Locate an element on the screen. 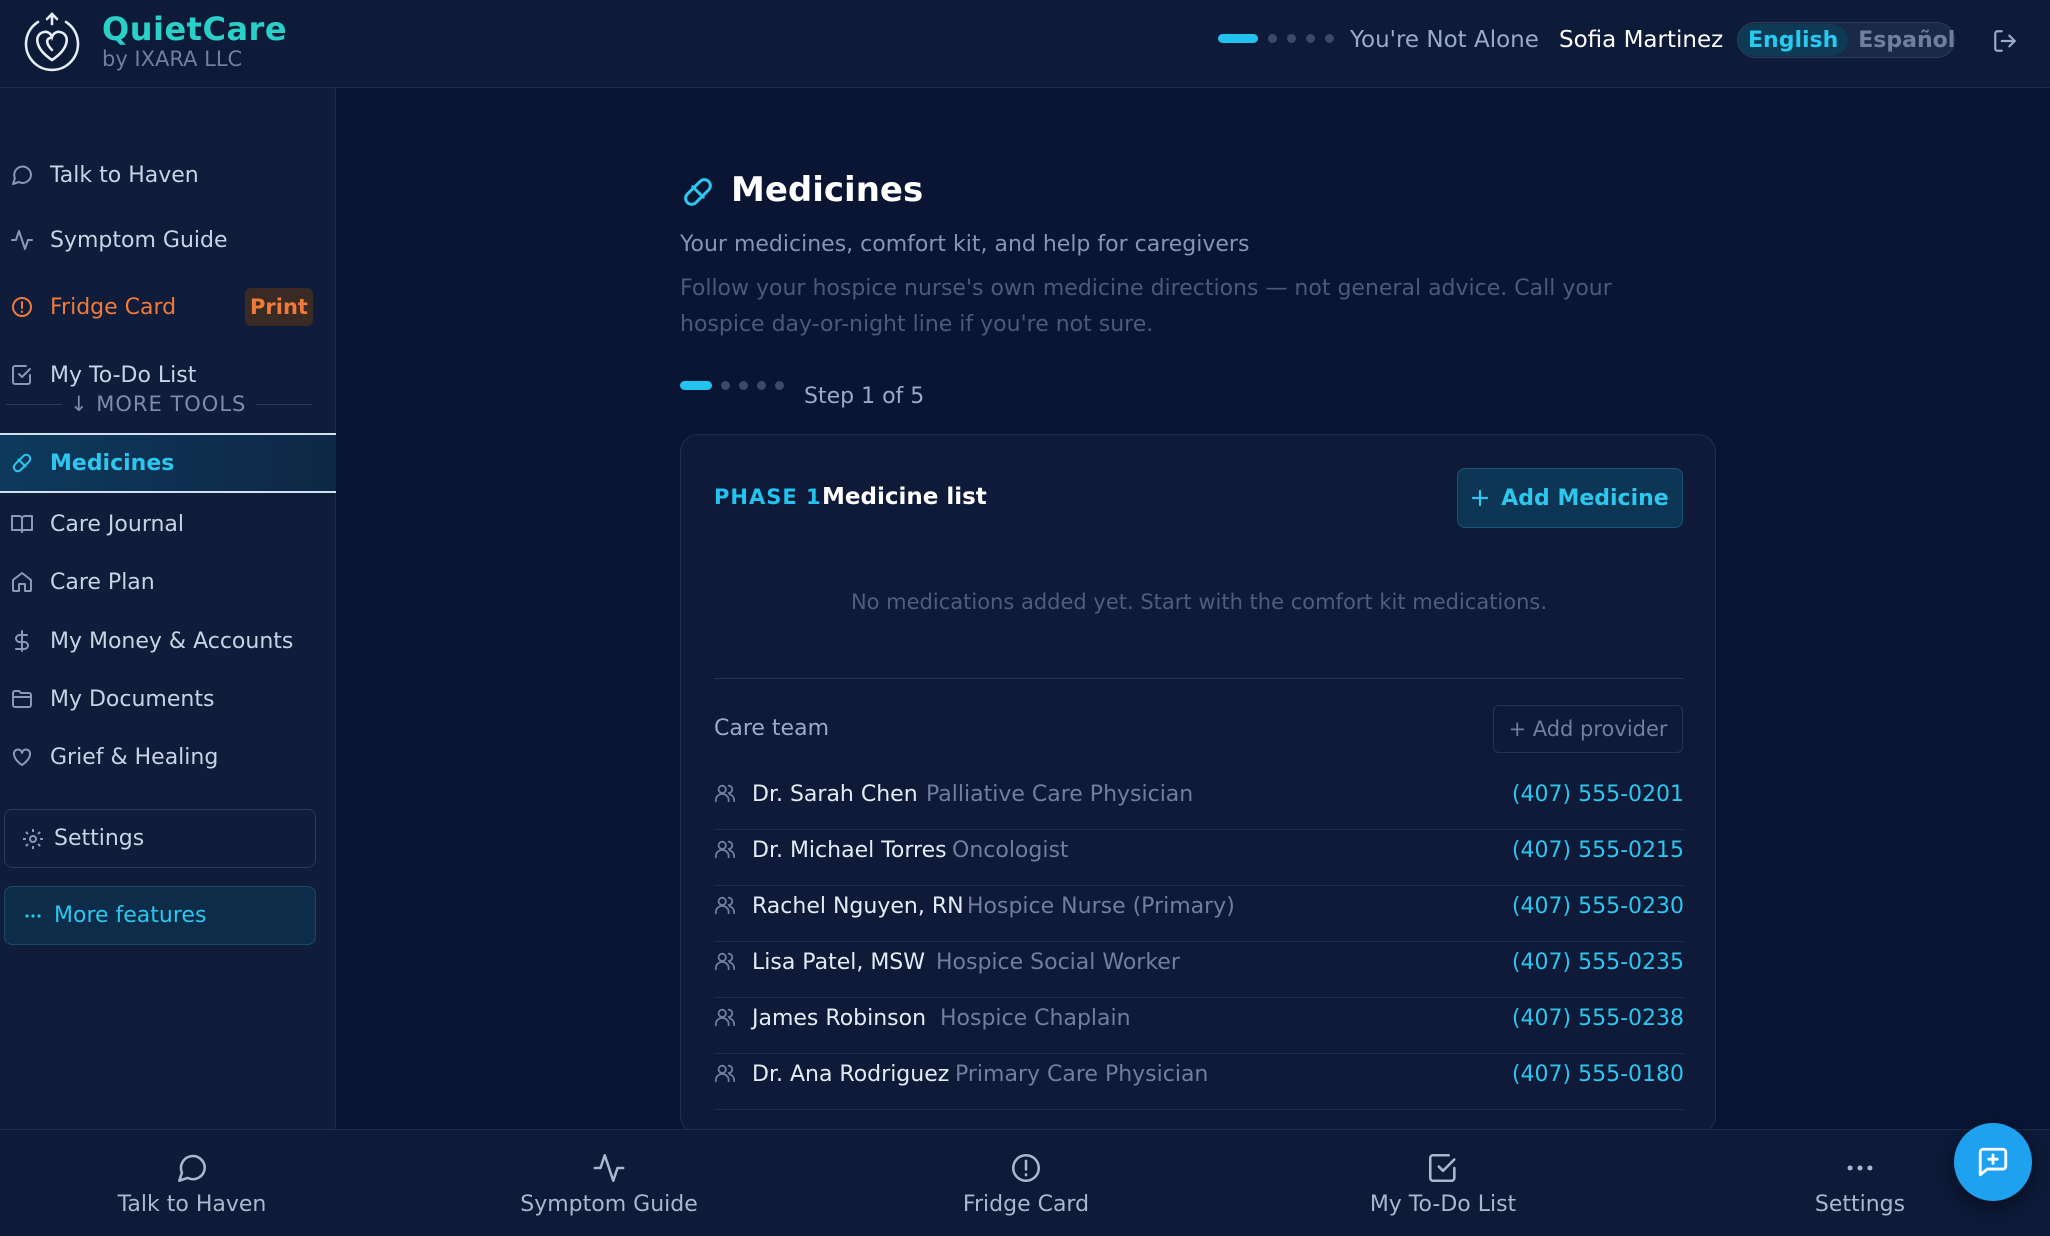  language-toggle: English Español is located at coordinates (1846, 40).